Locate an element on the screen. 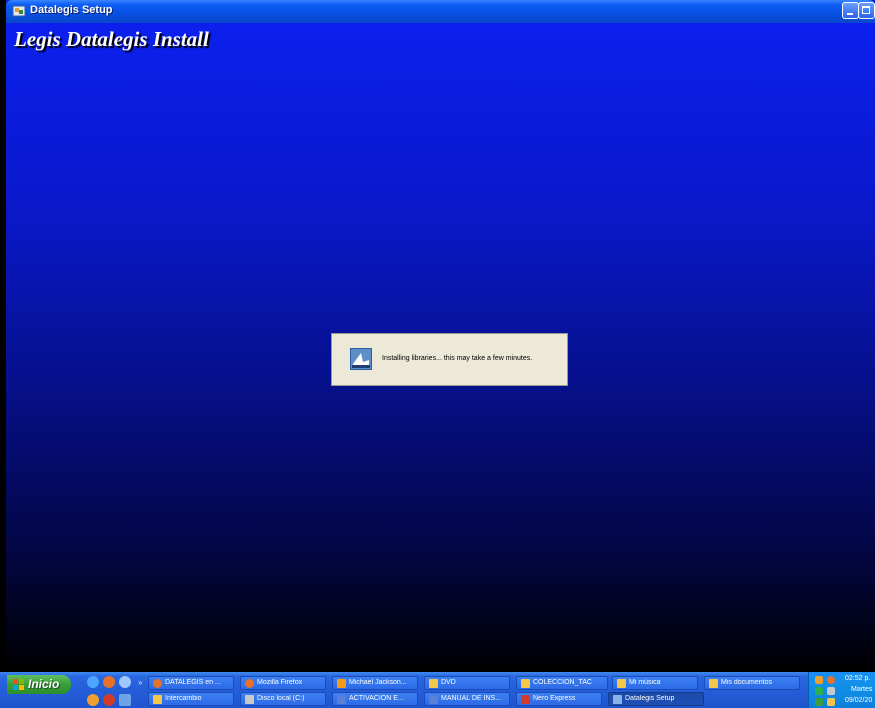 Image resolution: width=875 pixels, height=708 pixels. drive-icon is located at coordinates (249, 699).